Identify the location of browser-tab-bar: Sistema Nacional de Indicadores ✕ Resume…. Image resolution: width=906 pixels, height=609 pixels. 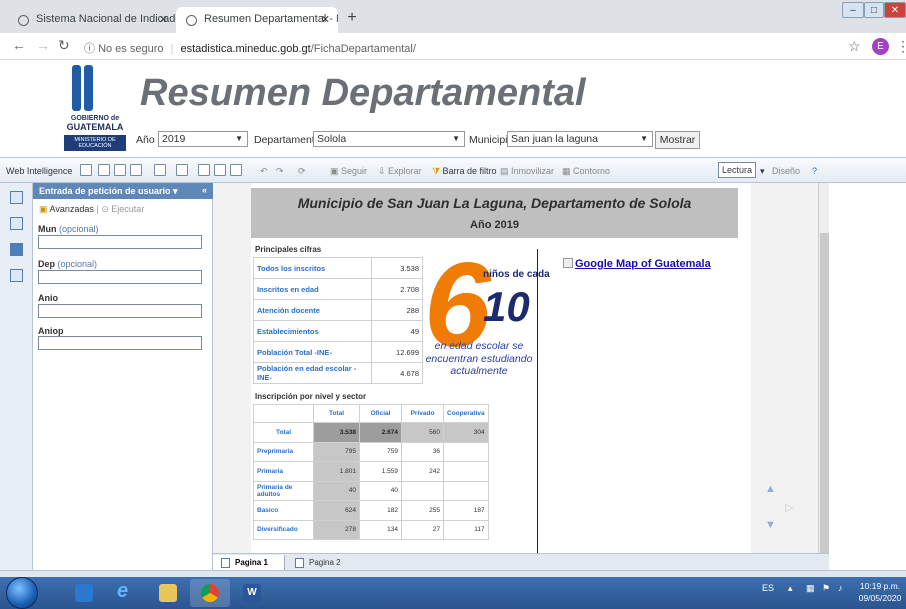
(453, 16).